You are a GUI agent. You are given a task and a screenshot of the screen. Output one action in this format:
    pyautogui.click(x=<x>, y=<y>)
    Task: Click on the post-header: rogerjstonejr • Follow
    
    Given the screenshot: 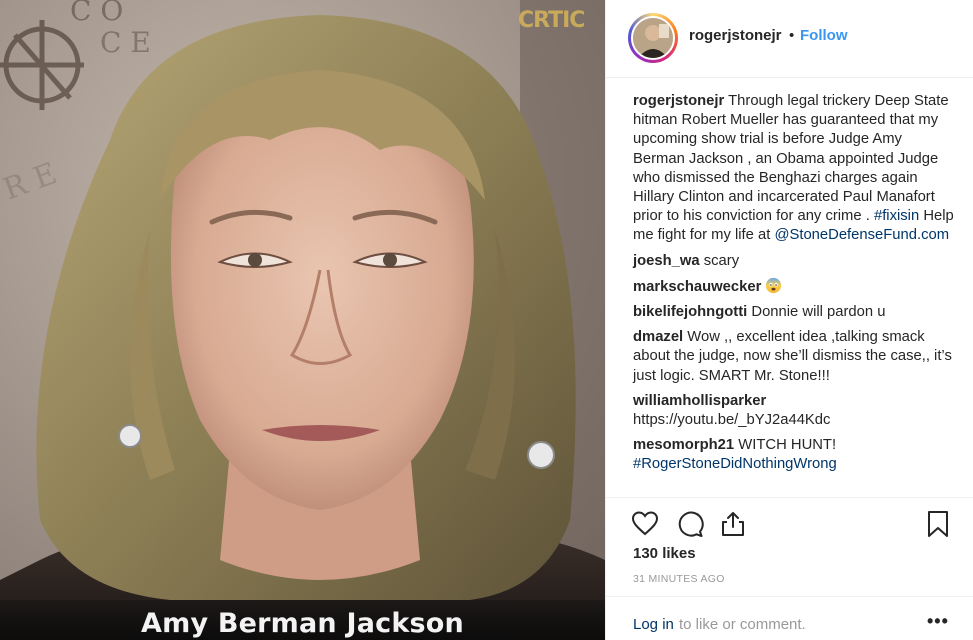 What is the action you would take?
    pyautogui.click(x=789, y=39)
    